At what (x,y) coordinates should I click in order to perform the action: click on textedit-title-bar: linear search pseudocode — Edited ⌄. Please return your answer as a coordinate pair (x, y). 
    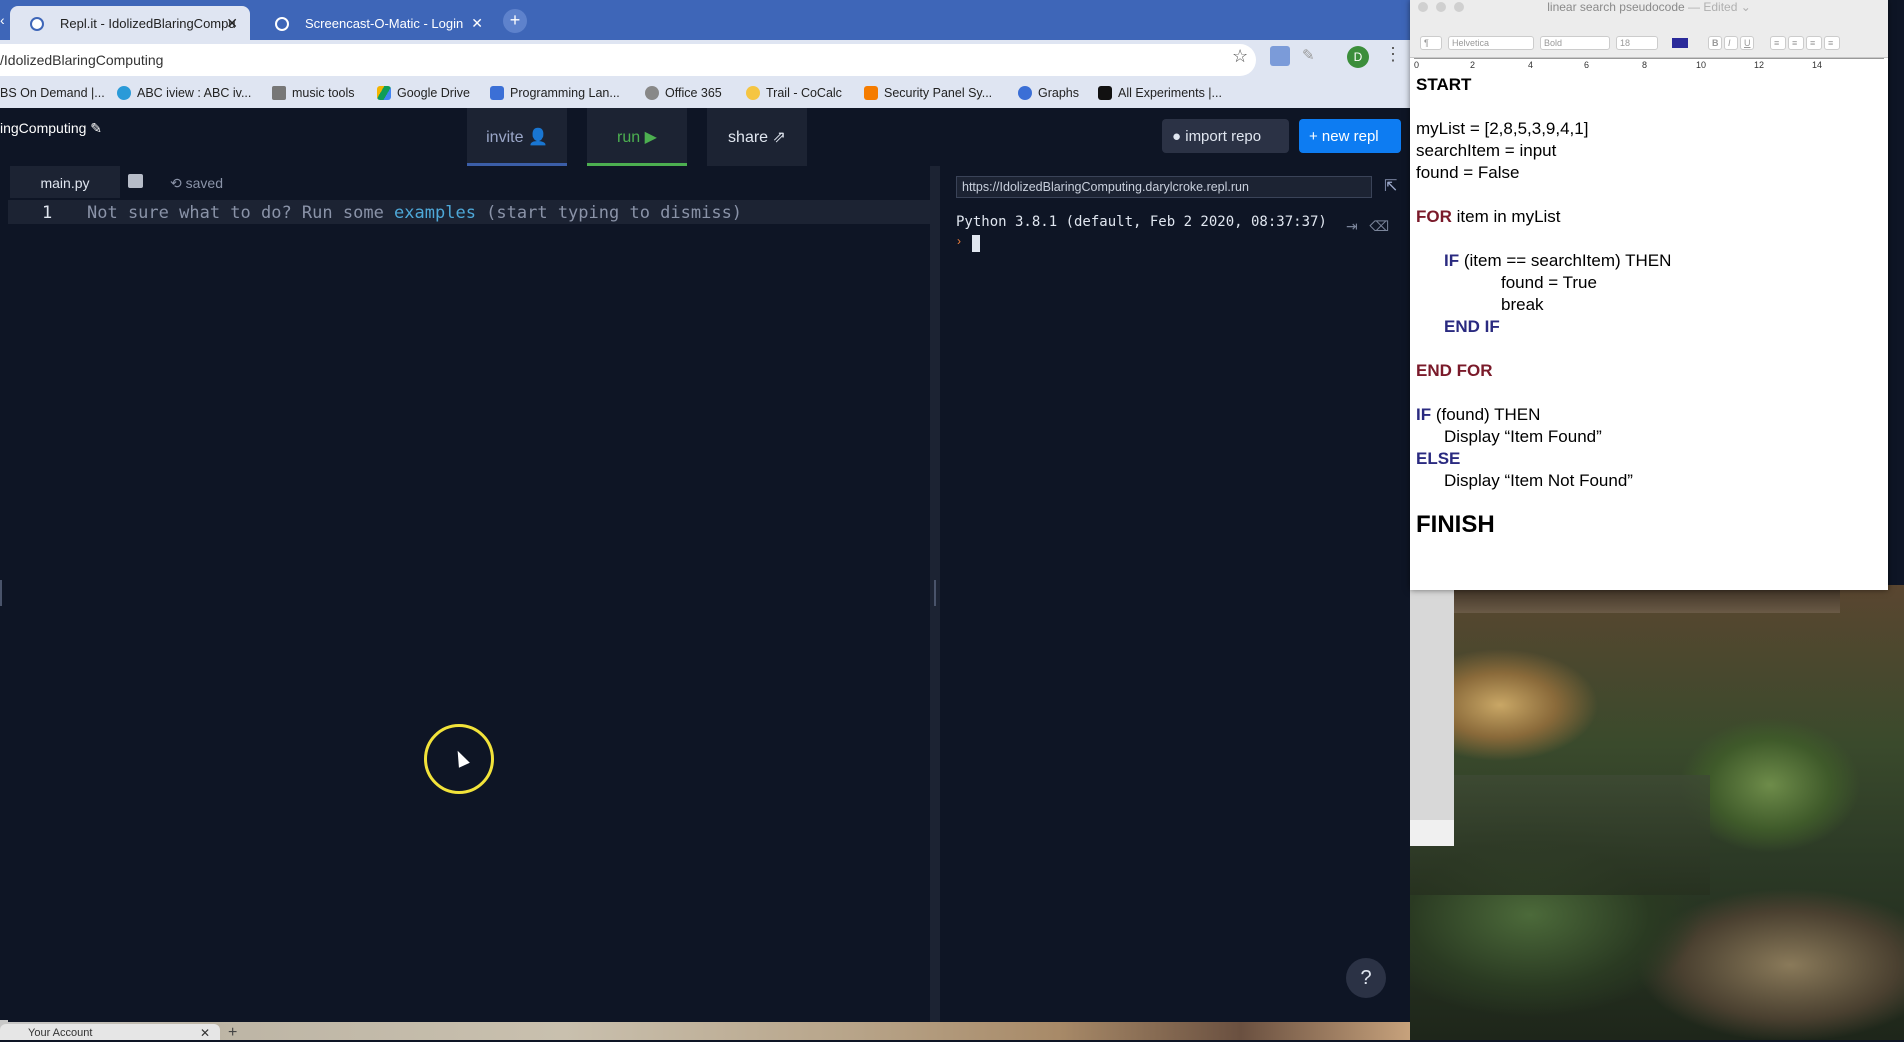
    Looking at the image, I should click on (1649, 7).